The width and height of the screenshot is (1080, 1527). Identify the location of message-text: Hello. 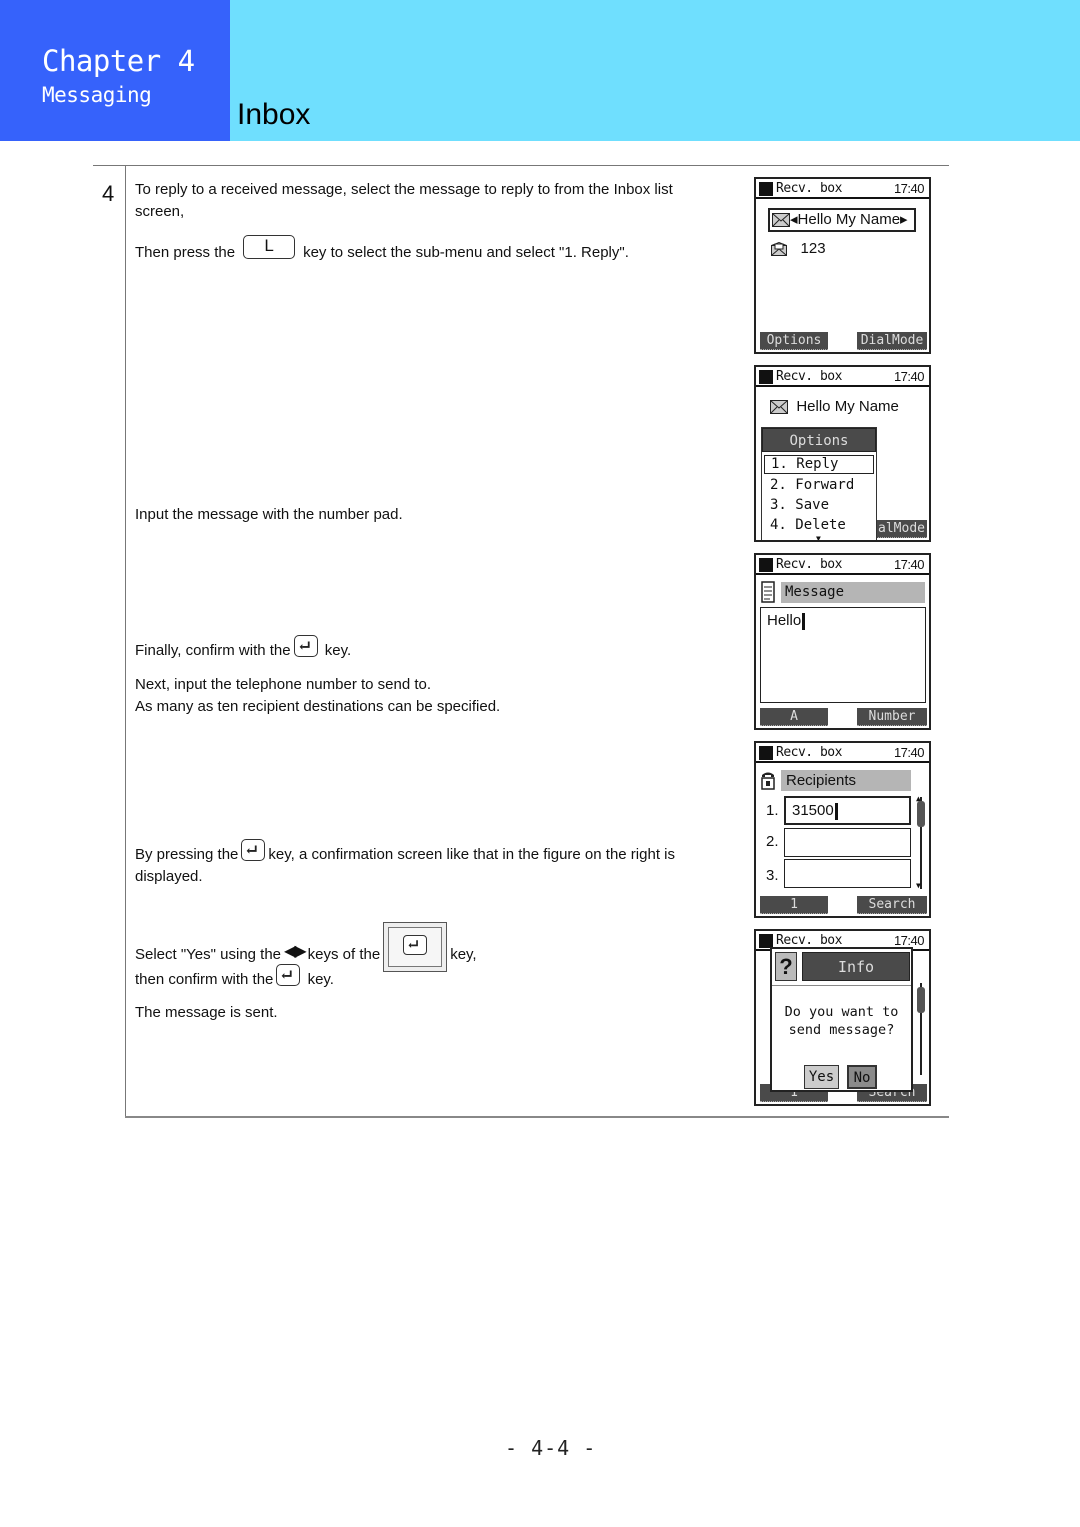
(784, 620).